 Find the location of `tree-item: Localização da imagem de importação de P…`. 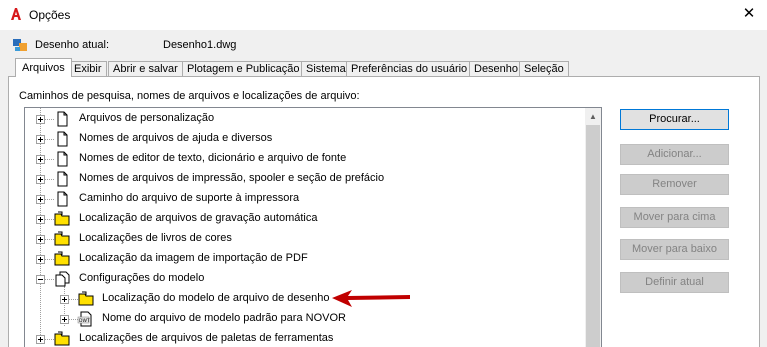

tree-item: Localização da imagem de importação de P… is located at coordinates (305, 259).